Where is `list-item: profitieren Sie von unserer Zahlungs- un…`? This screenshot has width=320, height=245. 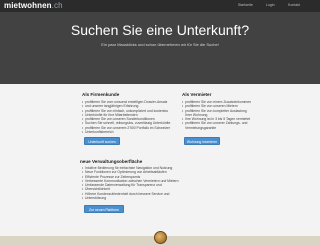 list-item: profitieren Sie von unserer Zahlungs- un… is located at coordinates (217, 125).